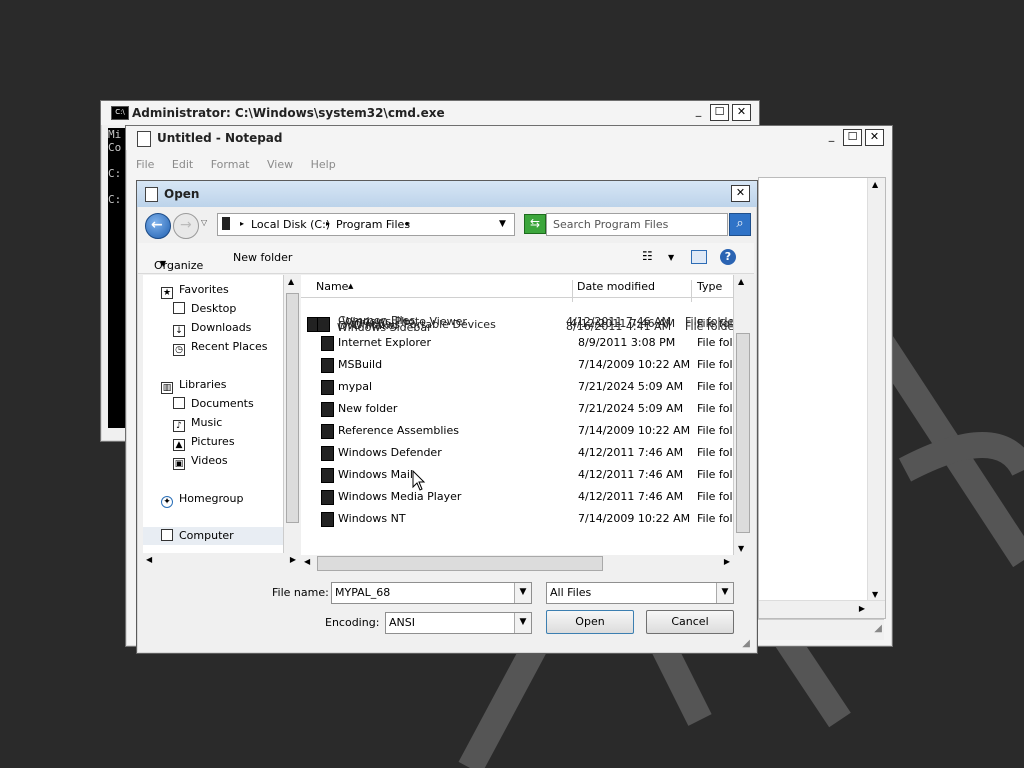 The width and height of the screenshot is (1024, 768). What do you see at coordinates (637, 224) in the screenshot?
I see `search-input: Search Program Files` at bounding box center [637, 224].